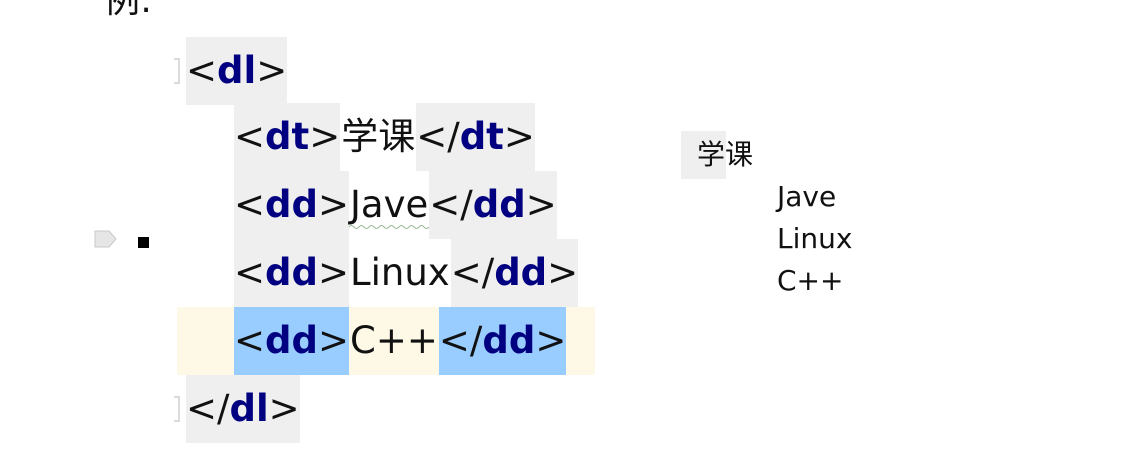  I want to click on preview-item: C++, so click(810, 280).